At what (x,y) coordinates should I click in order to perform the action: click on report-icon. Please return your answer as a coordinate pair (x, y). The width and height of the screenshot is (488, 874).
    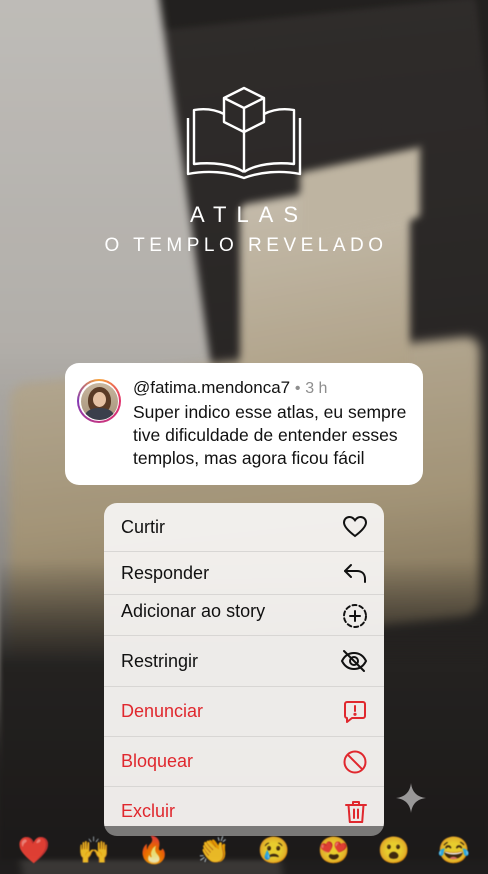
    Looking at the image, I should click on (355, 711).